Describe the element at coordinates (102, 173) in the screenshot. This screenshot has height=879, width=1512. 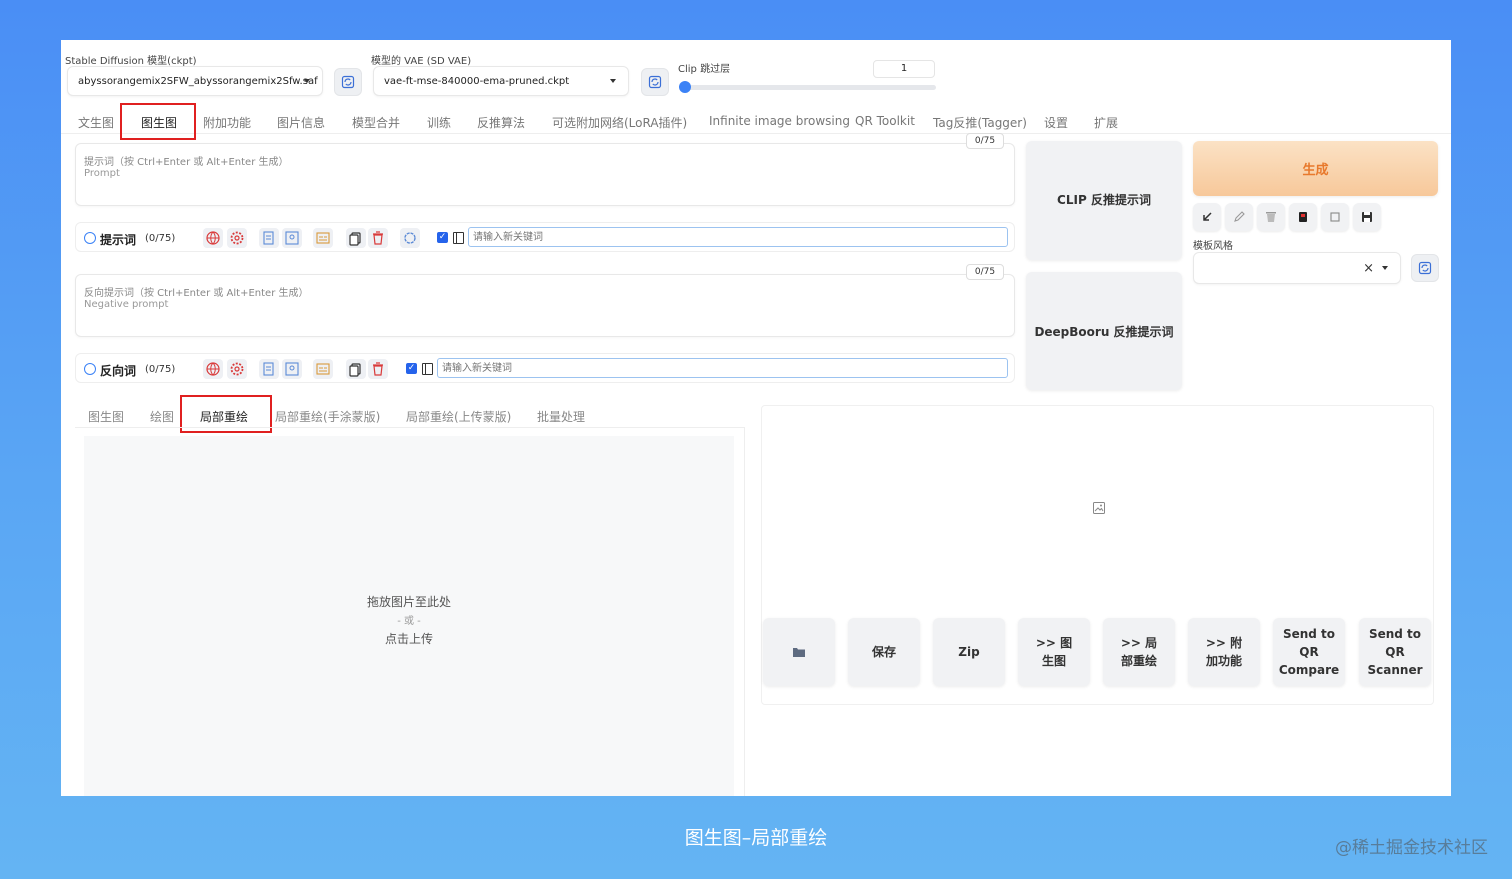
I see `prompt-placeholder-en: Prompt` at that location.